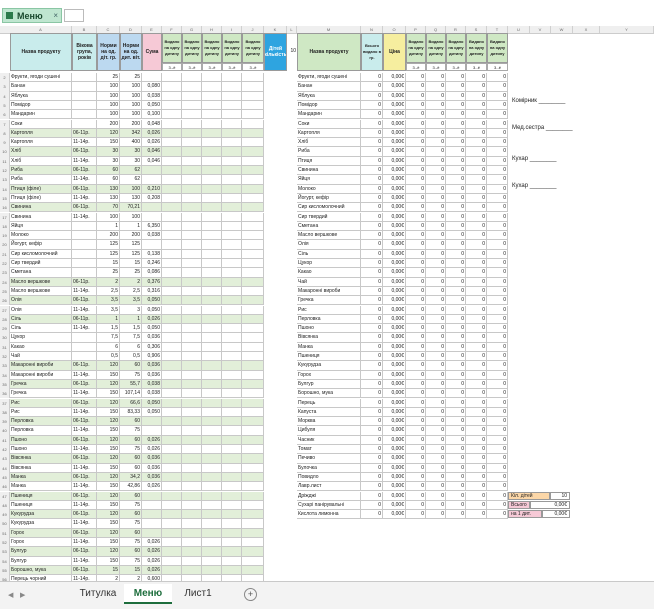 This screenshot has width=654, height=609. Describe the element at coordinates (131, 412) in the screenshot. I see `left-norm-adult: 83,33` at that location.